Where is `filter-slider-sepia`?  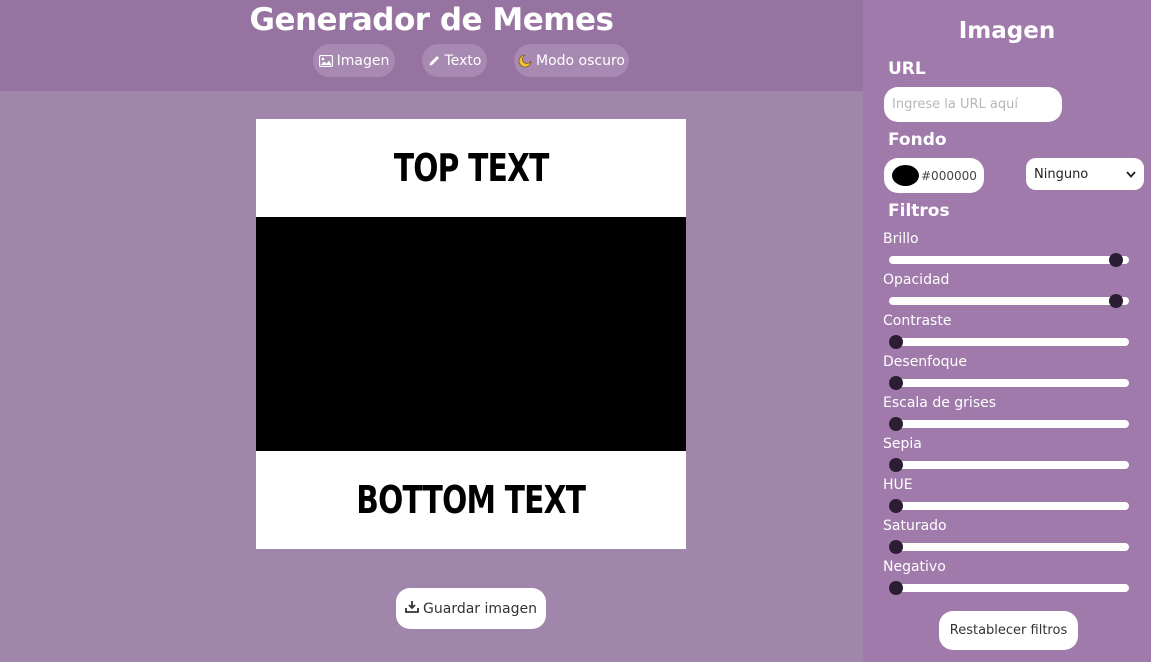
filter-slider-sepia is located at coordinates (1009, 465).